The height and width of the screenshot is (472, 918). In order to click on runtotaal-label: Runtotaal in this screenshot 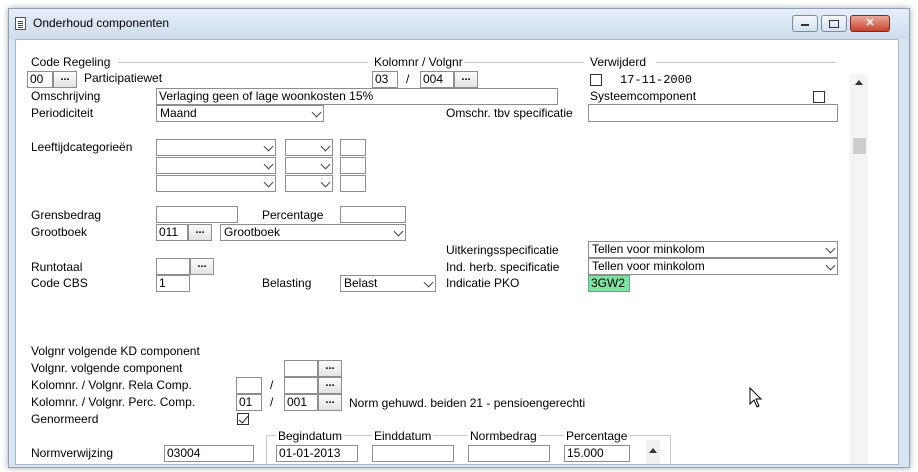, I will do `click(57, 267)`.